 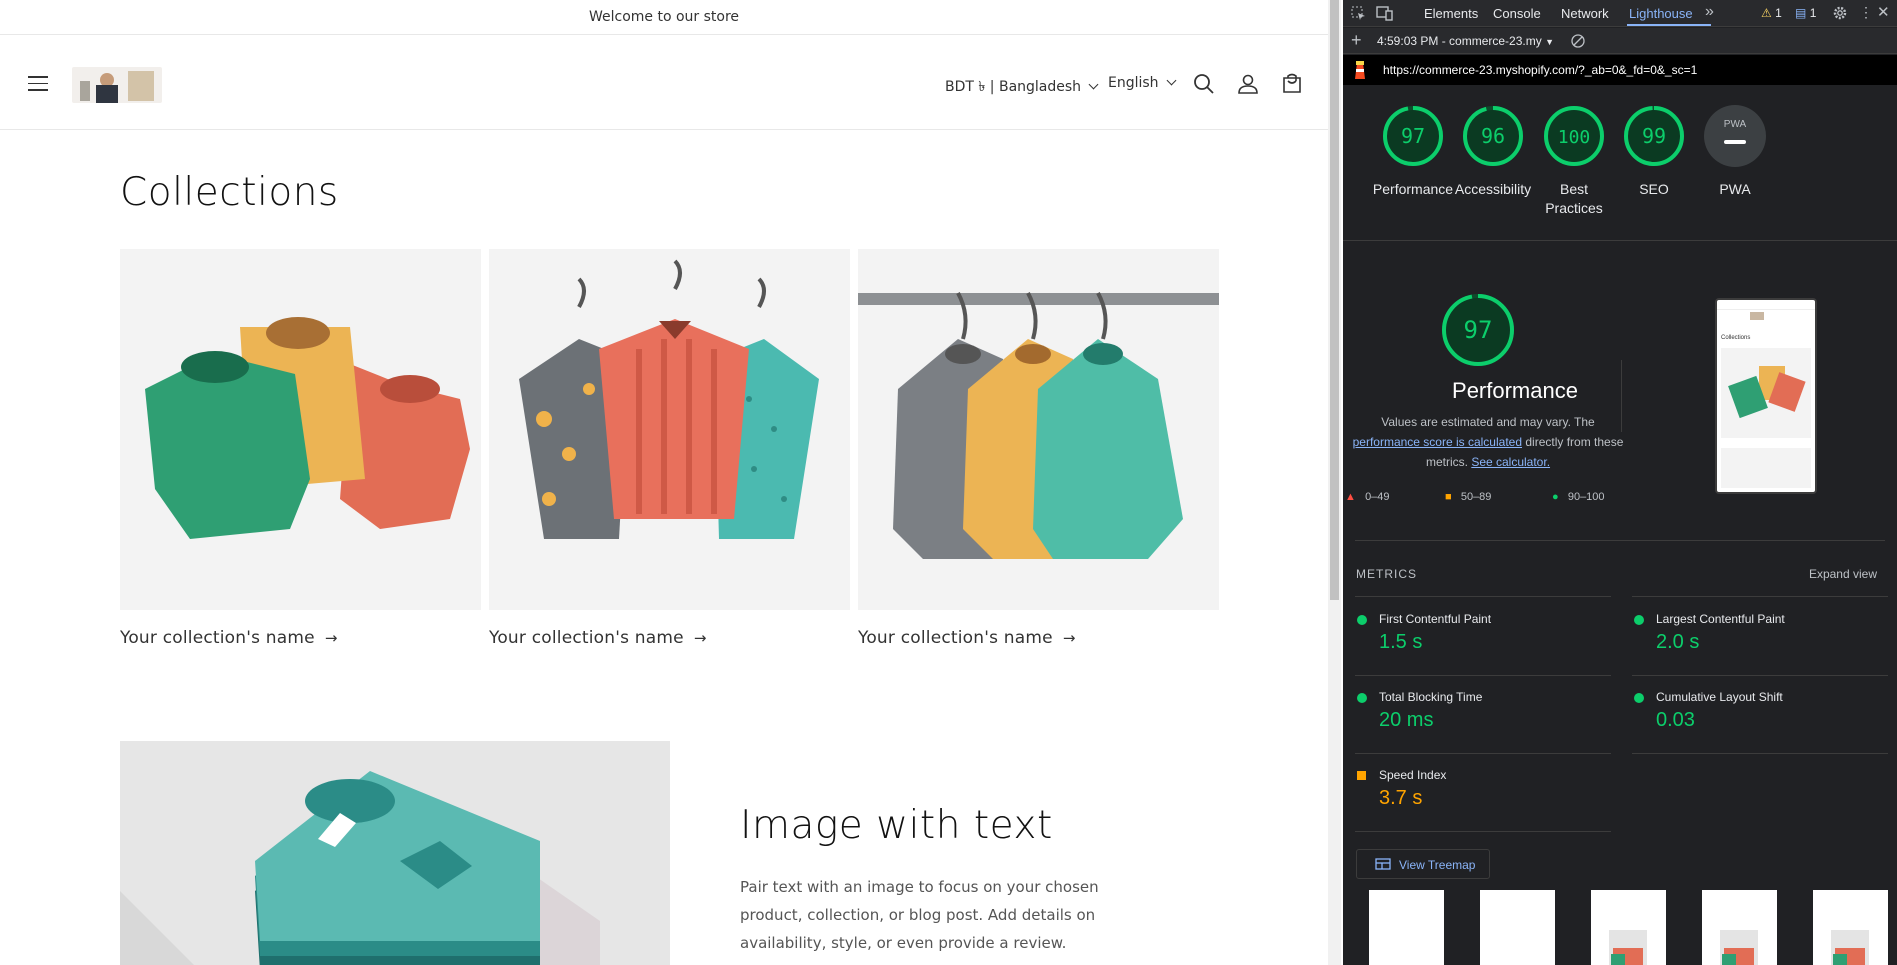 What do you see at coordinates (1736, 338) in the screenshot?
I see `preview-title: Collections` at bounding box center [1736, 338].